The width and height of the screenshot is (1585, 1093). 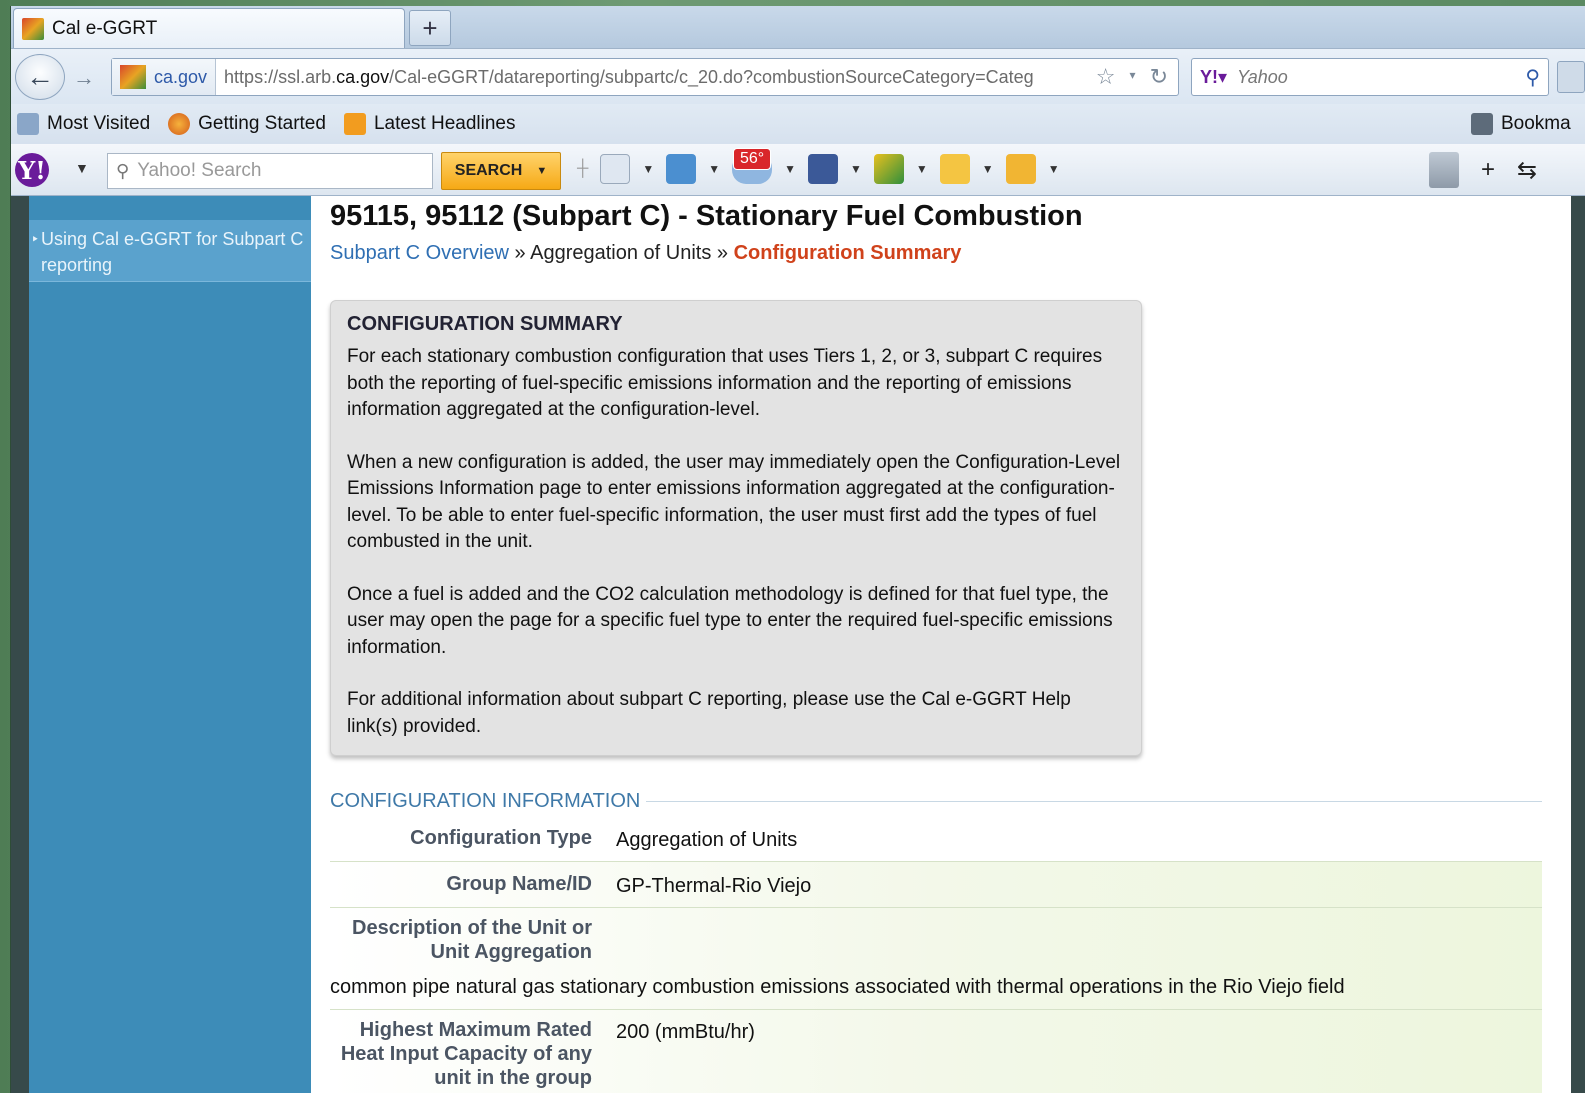 I want to click on swap-arrows-icon: ⇆, so click(x=1527, y=170).